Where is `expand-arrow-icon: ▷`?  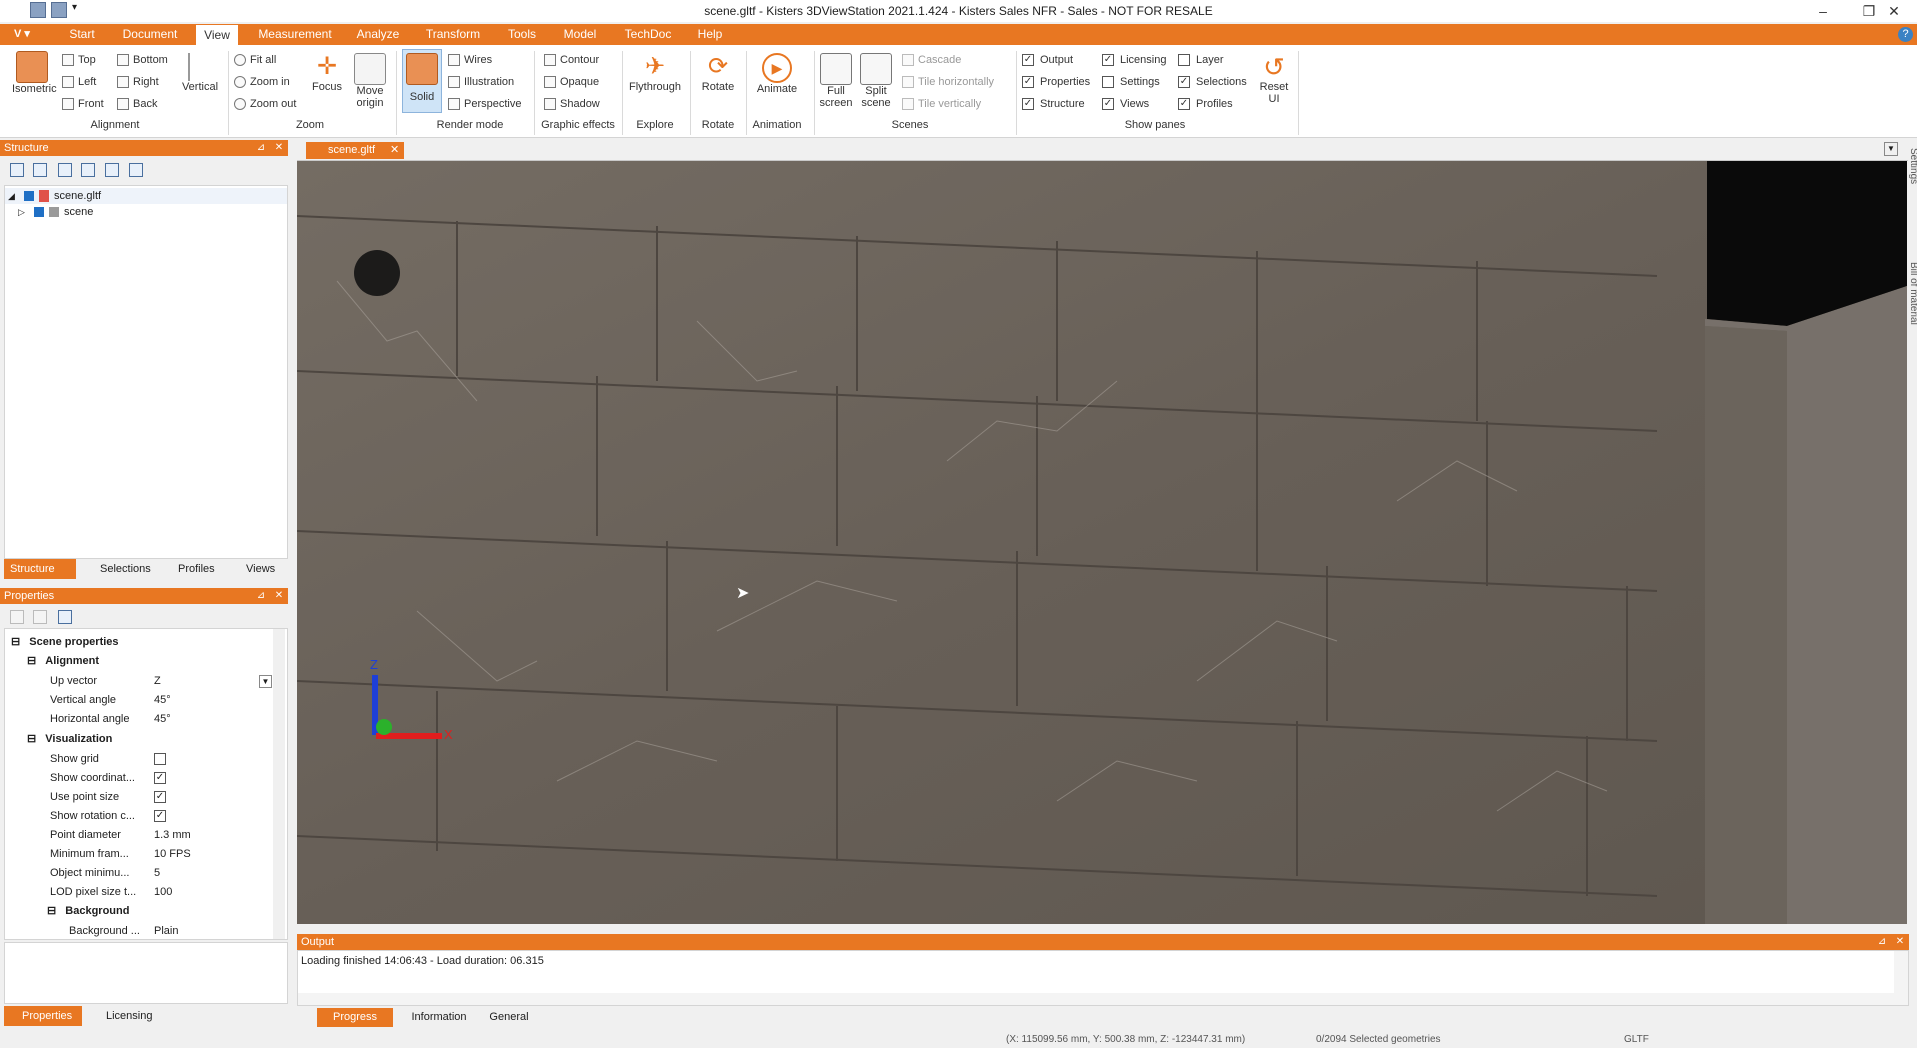 expand-arrow-icon: ▷ is located at coordinates (21, 212).